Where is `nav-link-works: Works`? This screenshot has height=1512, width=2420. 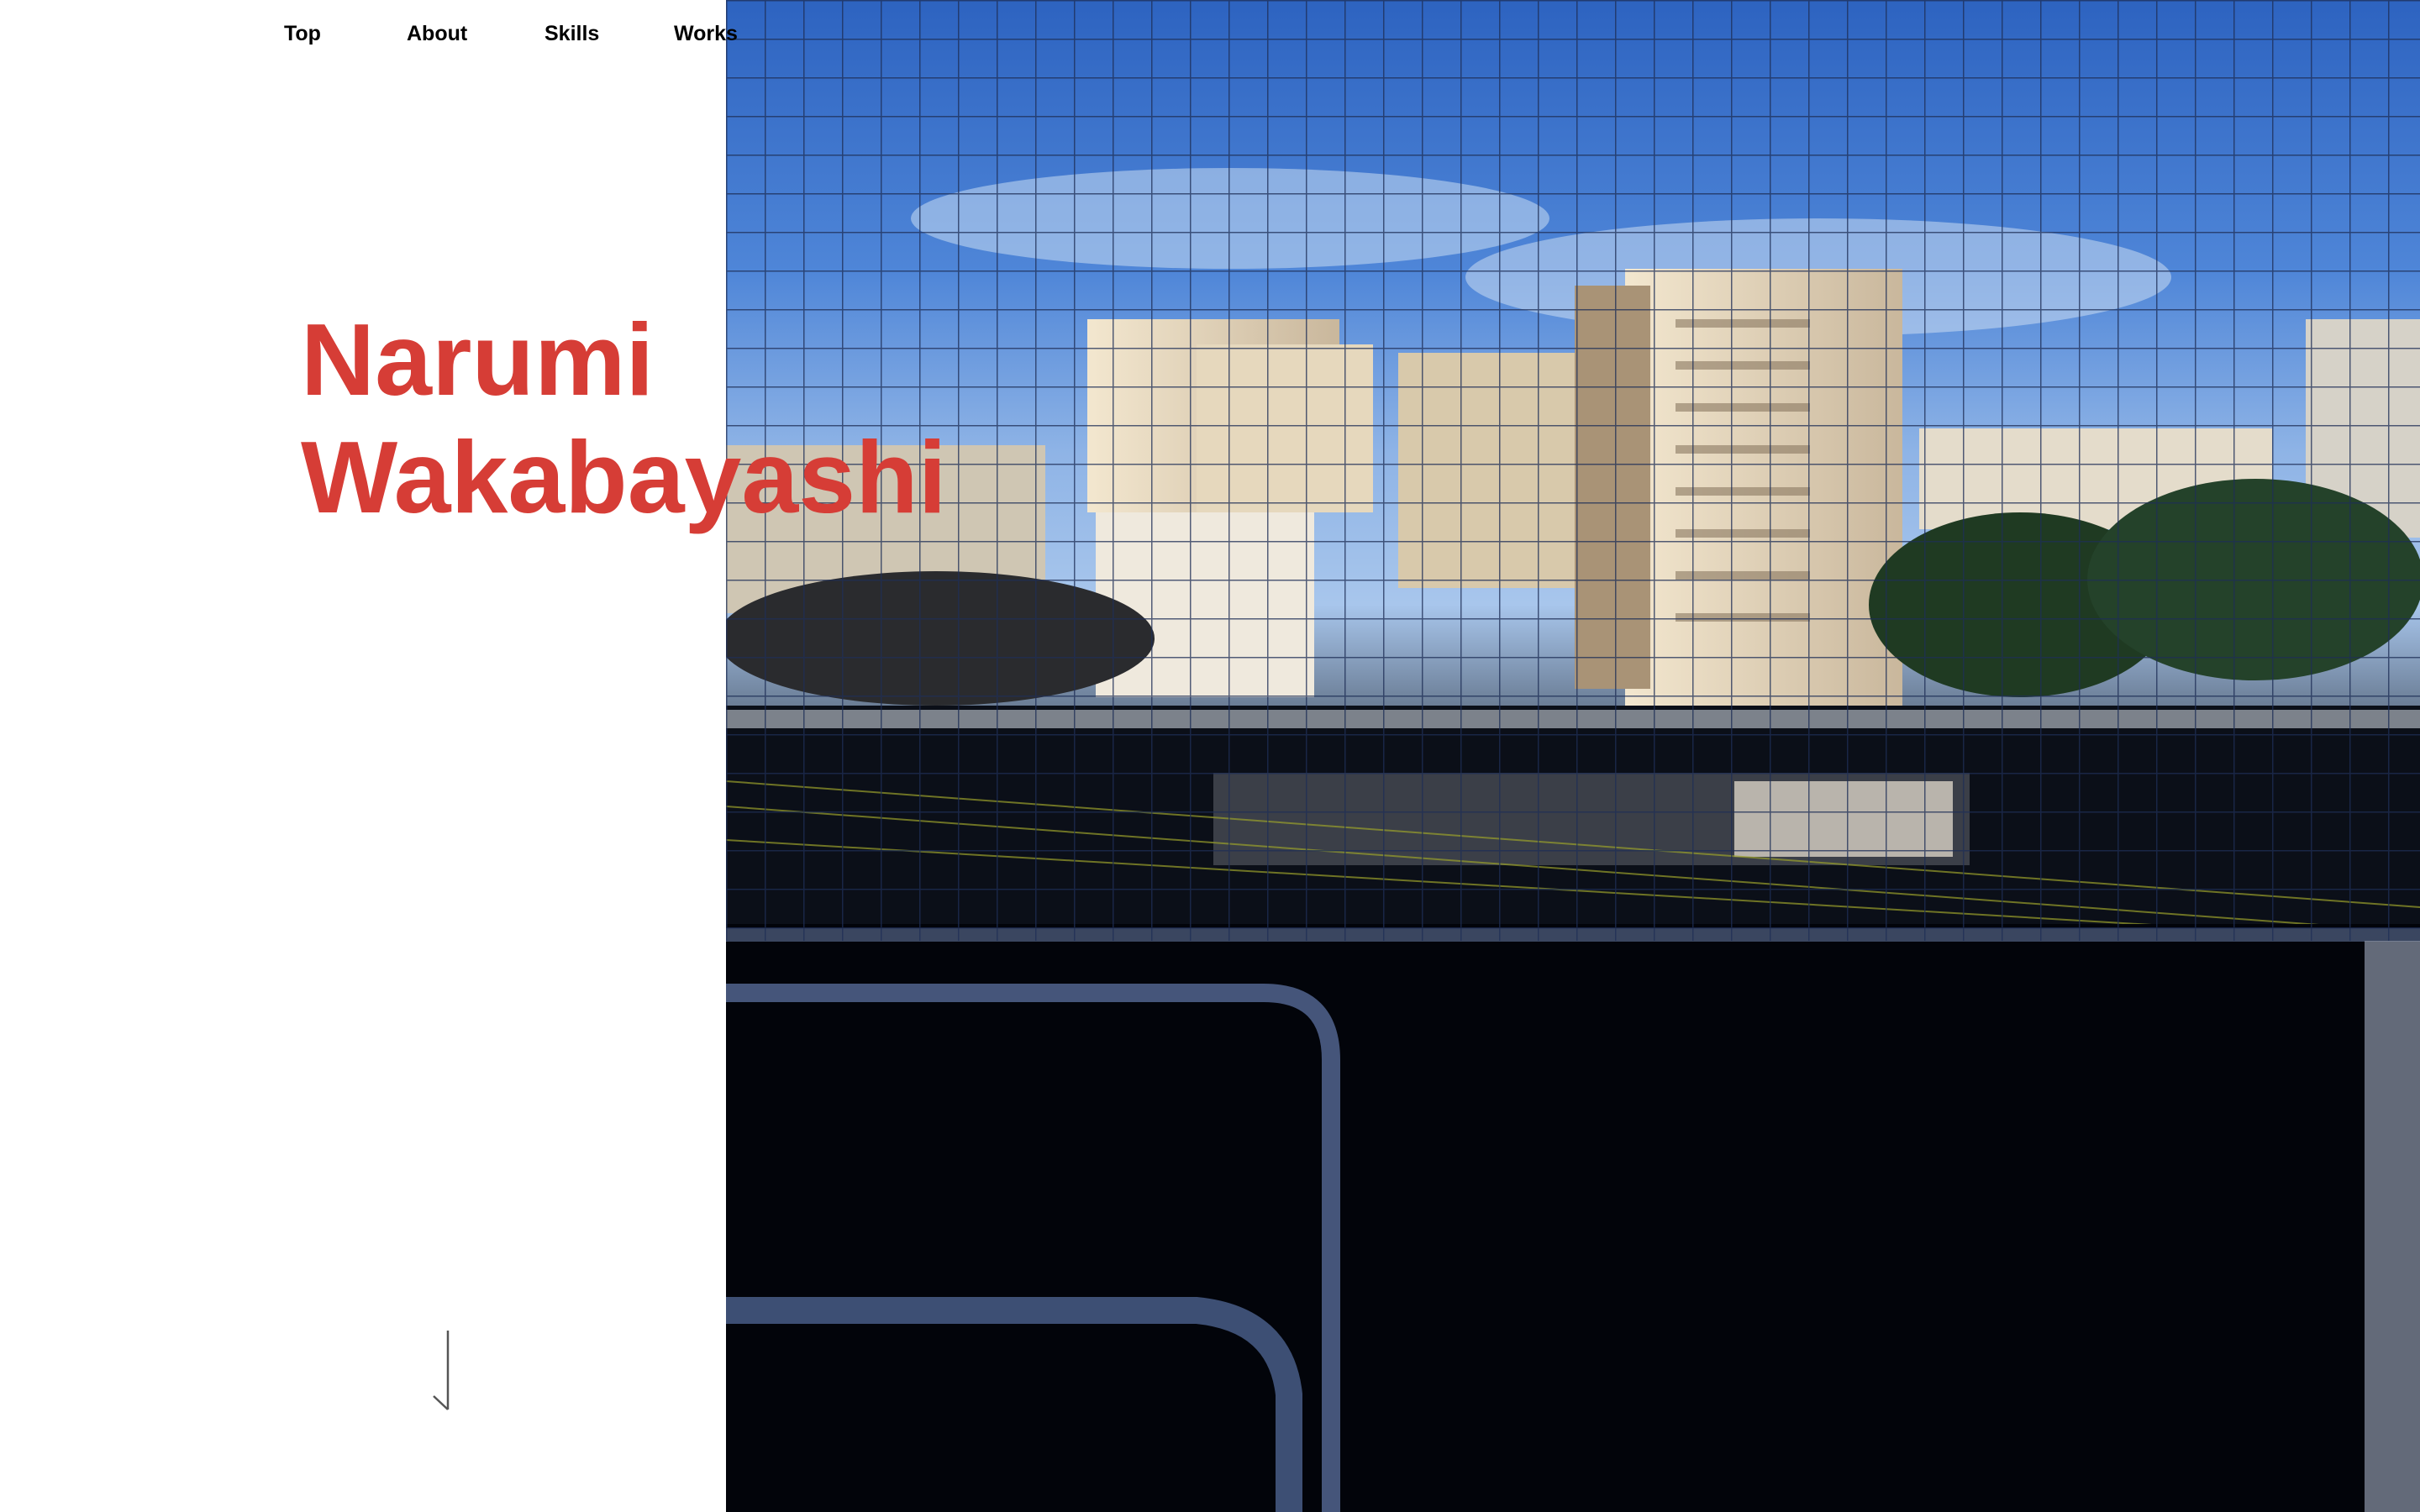 nav-link-works: Works is located at coordinates (706, 34).